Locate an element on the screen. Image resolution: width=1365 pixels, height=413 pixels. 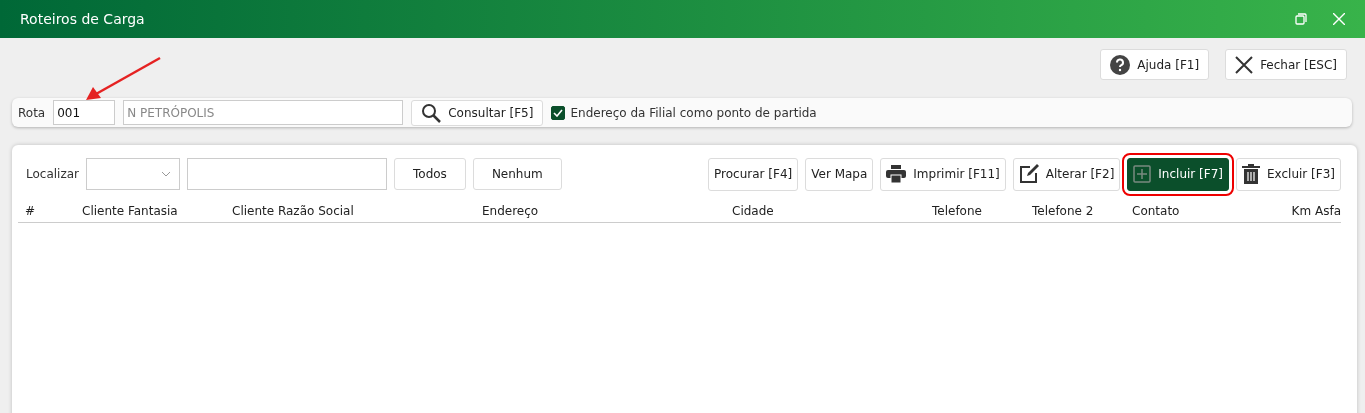
column-header: Telefone 2 is located at coordinates (1082, 211).